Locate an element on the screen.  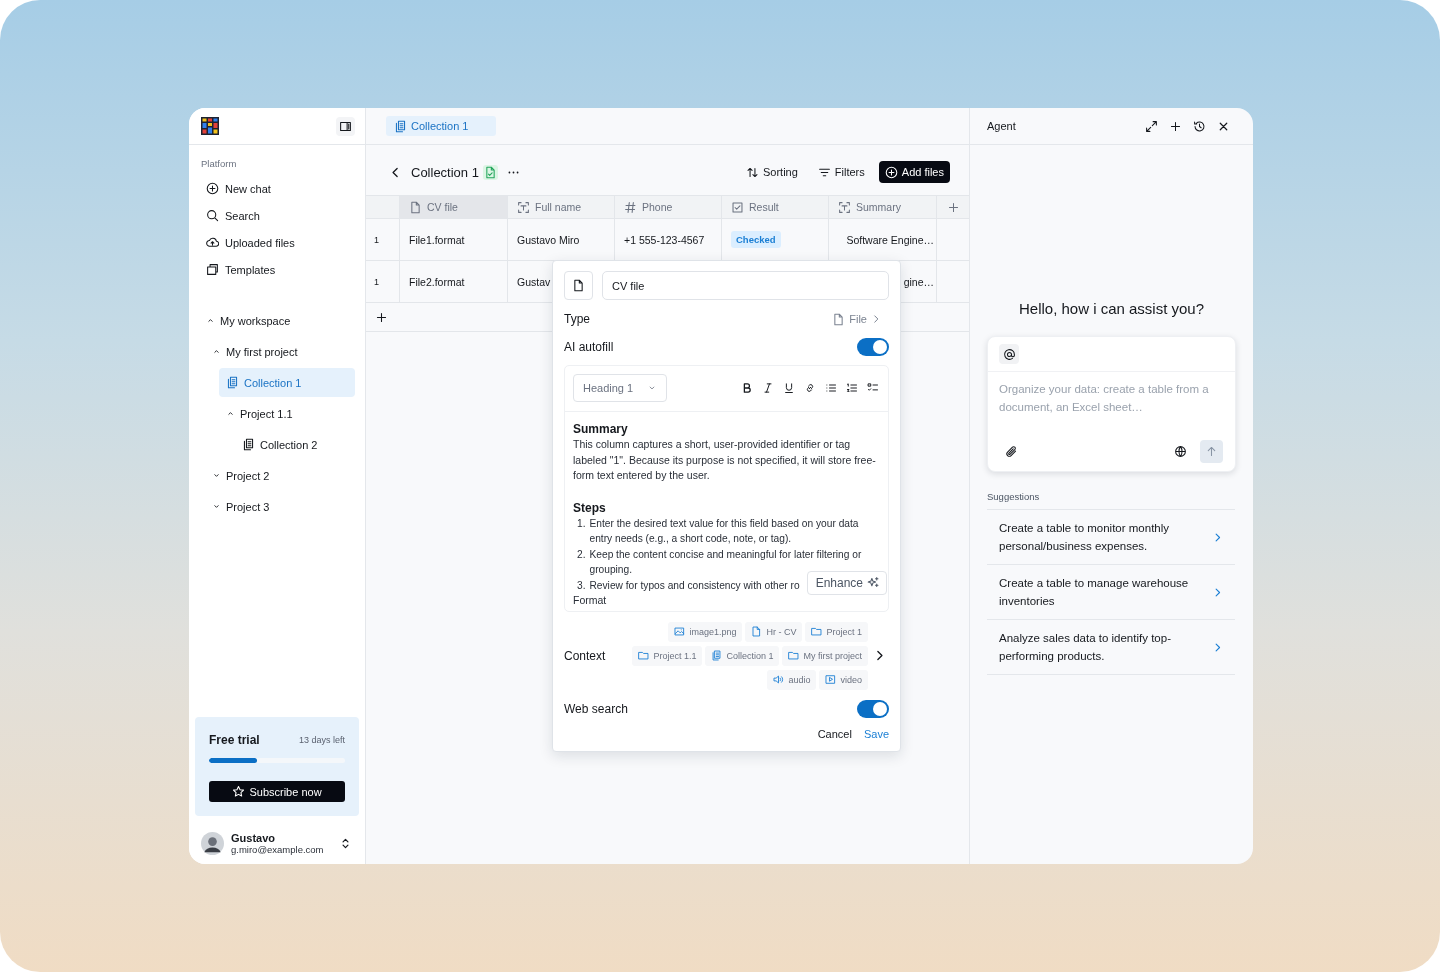
sidebar-toggle-button is located at coordinates (345, 126).